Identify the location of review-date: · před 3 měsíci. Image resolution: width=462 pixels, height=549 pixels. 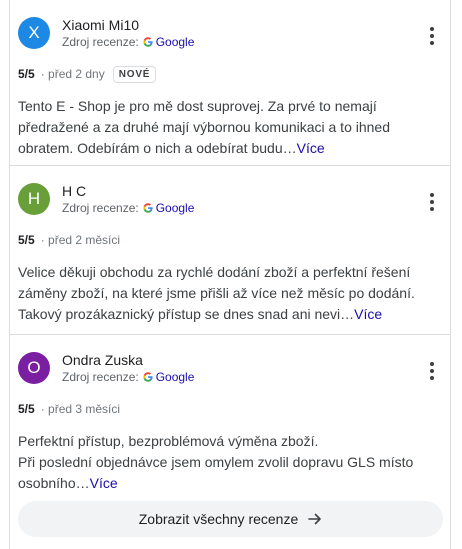
(80, 409).